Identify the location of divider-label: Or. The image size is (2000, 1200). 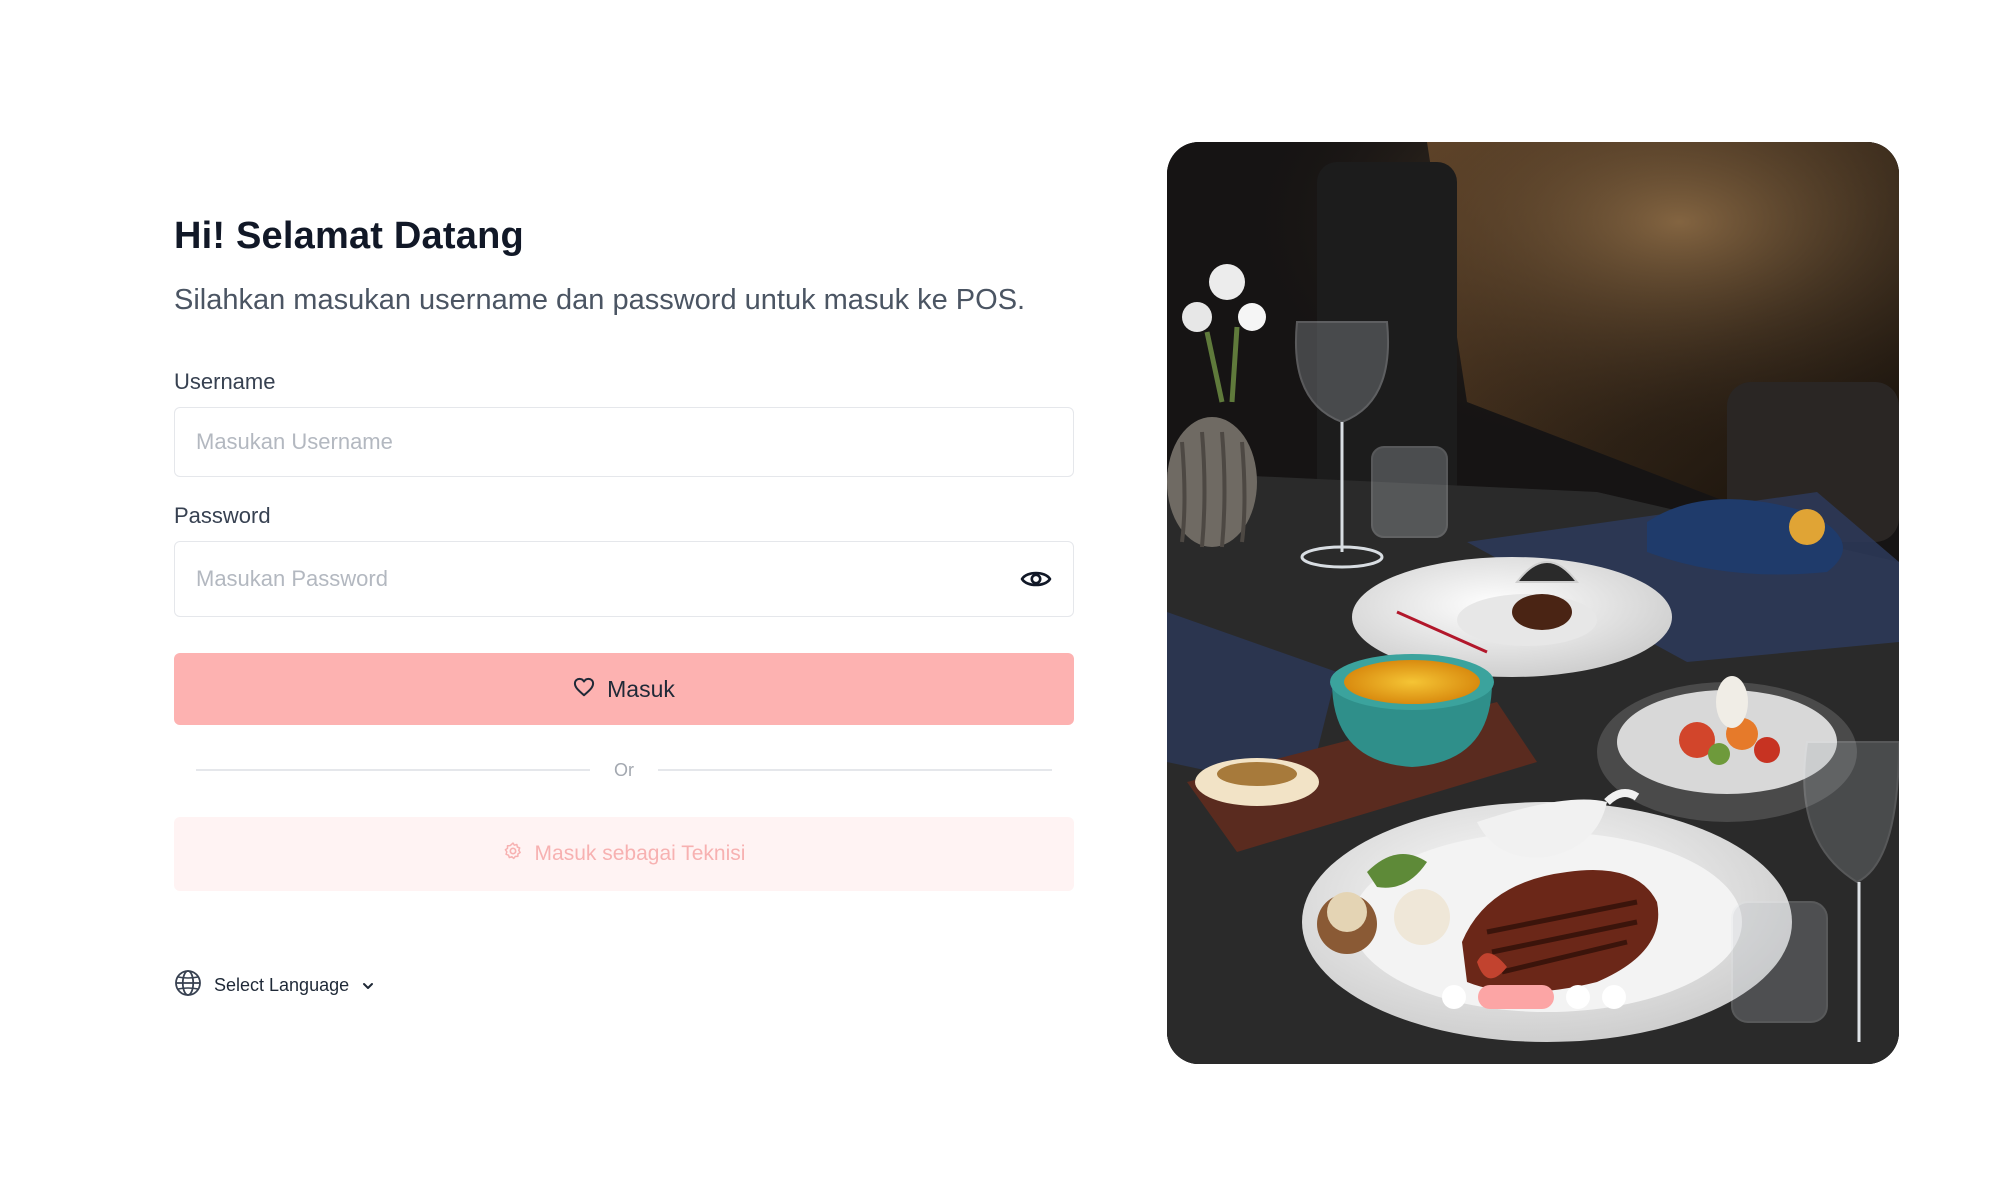
(624, 769).